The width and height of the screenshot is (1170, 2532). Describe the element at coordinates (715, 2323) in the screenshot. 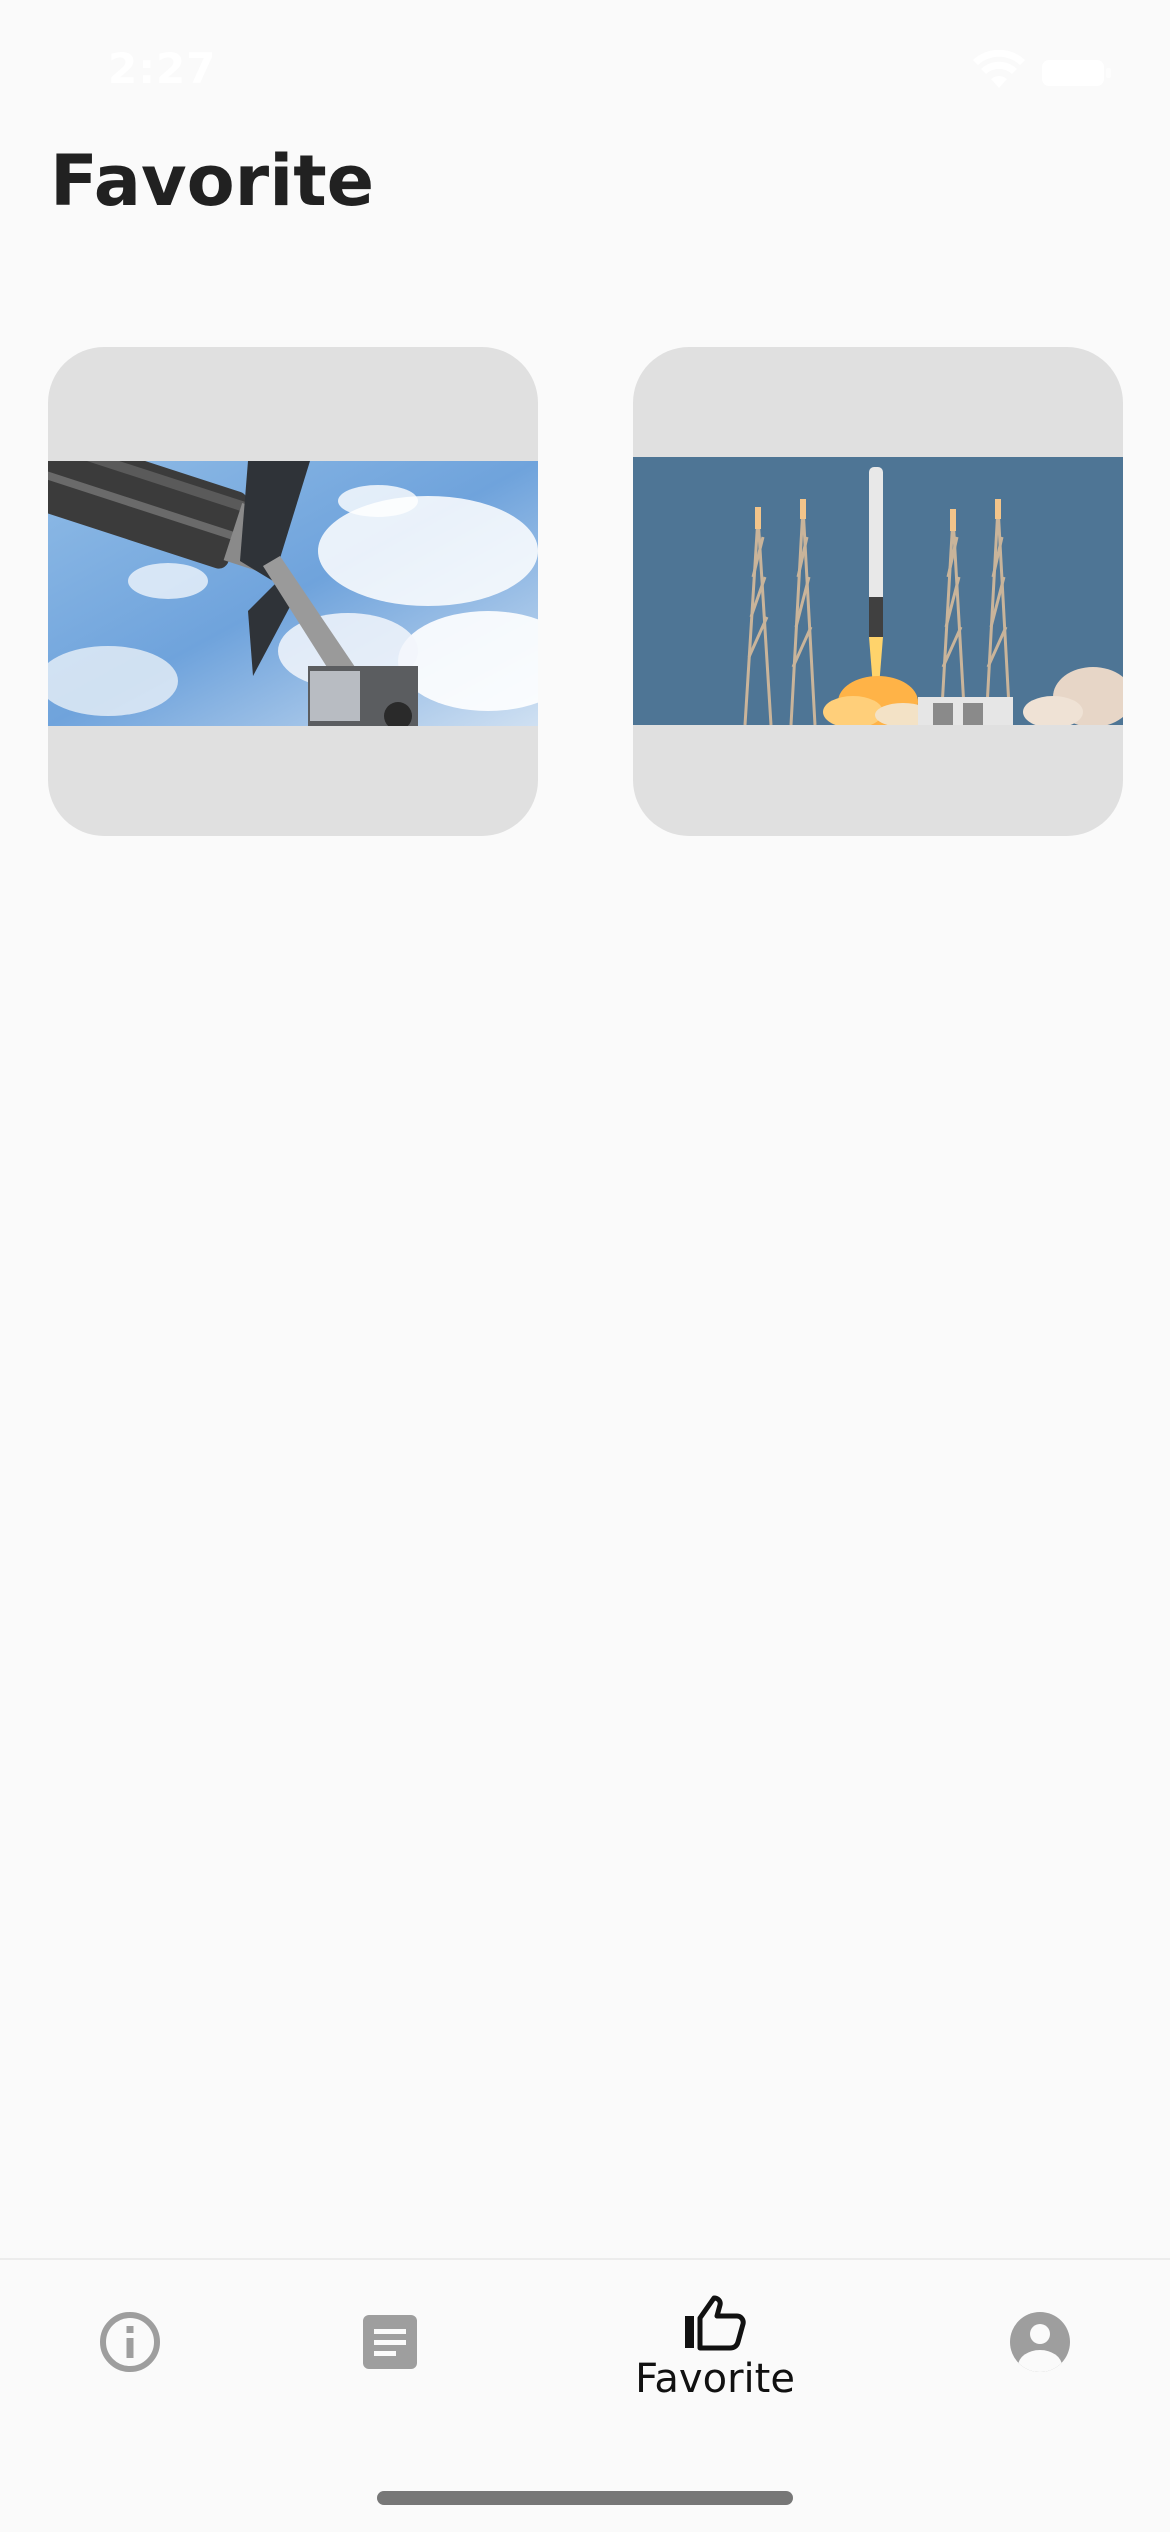

I see `thumb-up-icon` at that location.